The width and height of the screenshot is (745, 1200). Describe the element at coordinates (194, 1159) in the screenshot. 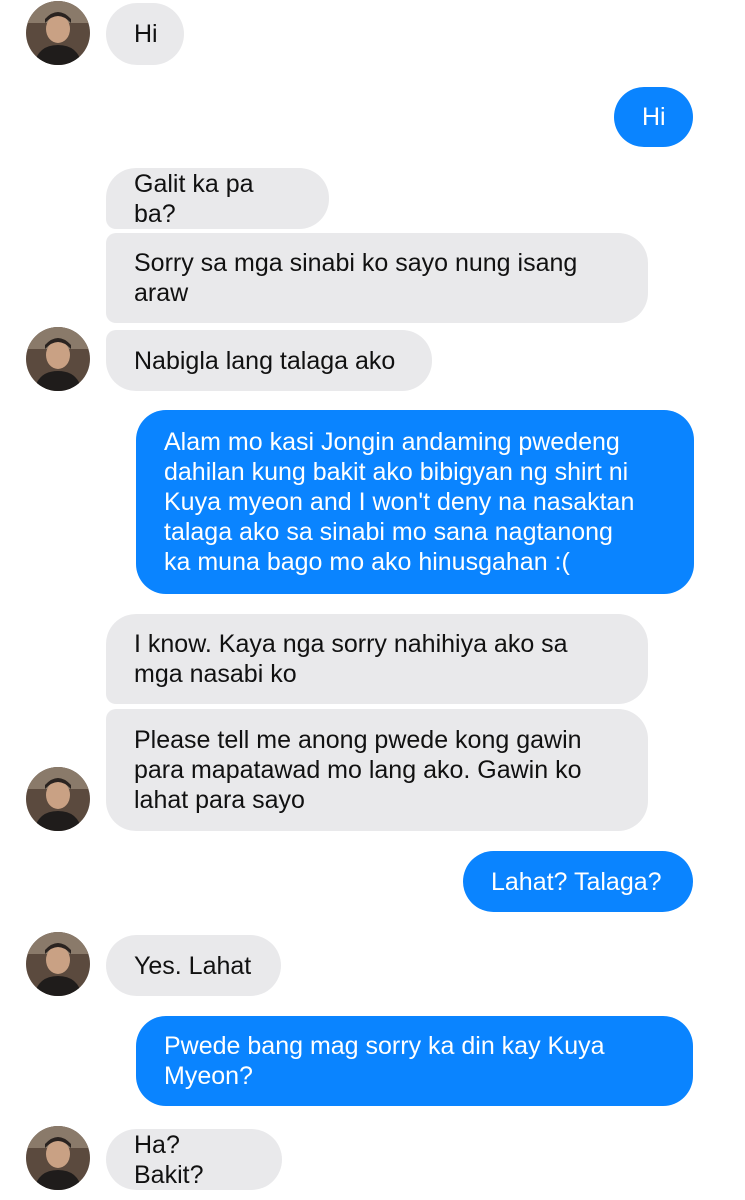

I see `incoming-message-bubble: Ha? Bakit?` at that location.